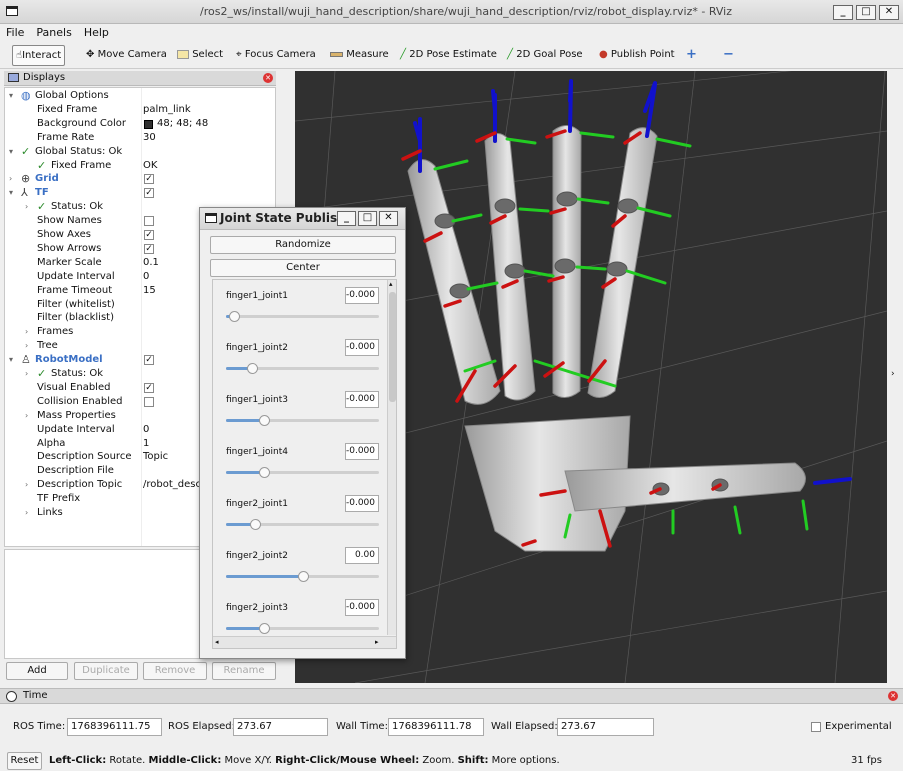 The image size is (903, 771). Describe the element at coordinates (436, 727) in the screenshot. I see `wall-time-field: 1768396111.78` at that location.